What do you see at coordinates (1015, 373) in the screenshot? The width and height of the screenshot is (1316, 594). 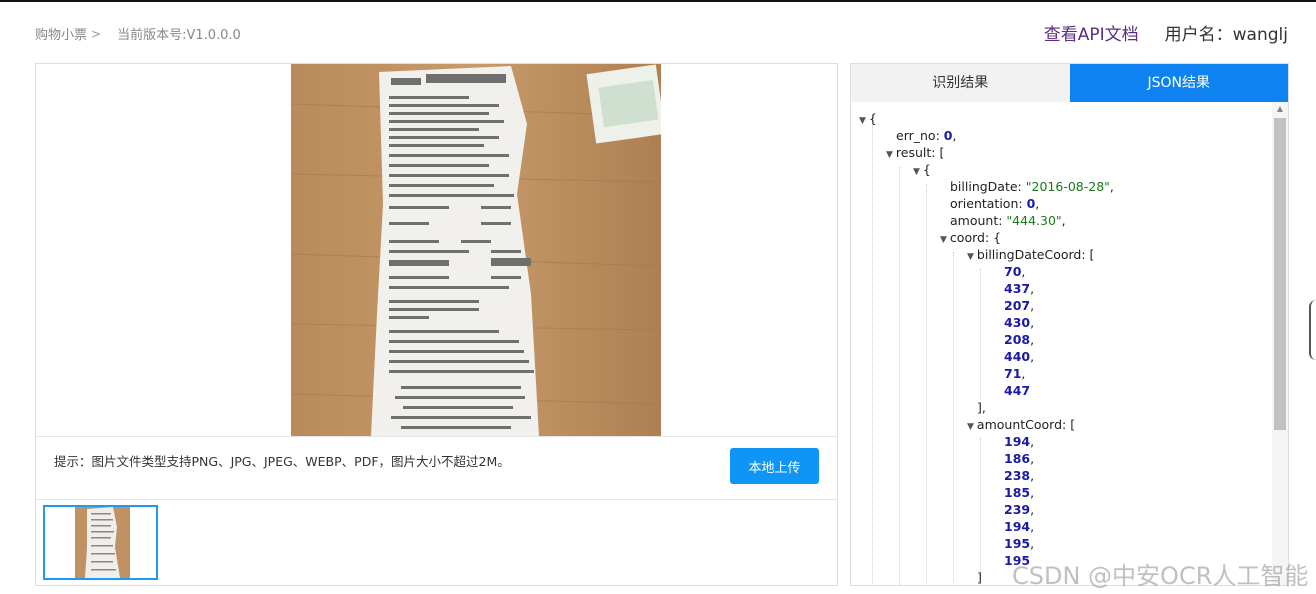 I see `json-array-value: 71,` at bounding box center [1015, 373].